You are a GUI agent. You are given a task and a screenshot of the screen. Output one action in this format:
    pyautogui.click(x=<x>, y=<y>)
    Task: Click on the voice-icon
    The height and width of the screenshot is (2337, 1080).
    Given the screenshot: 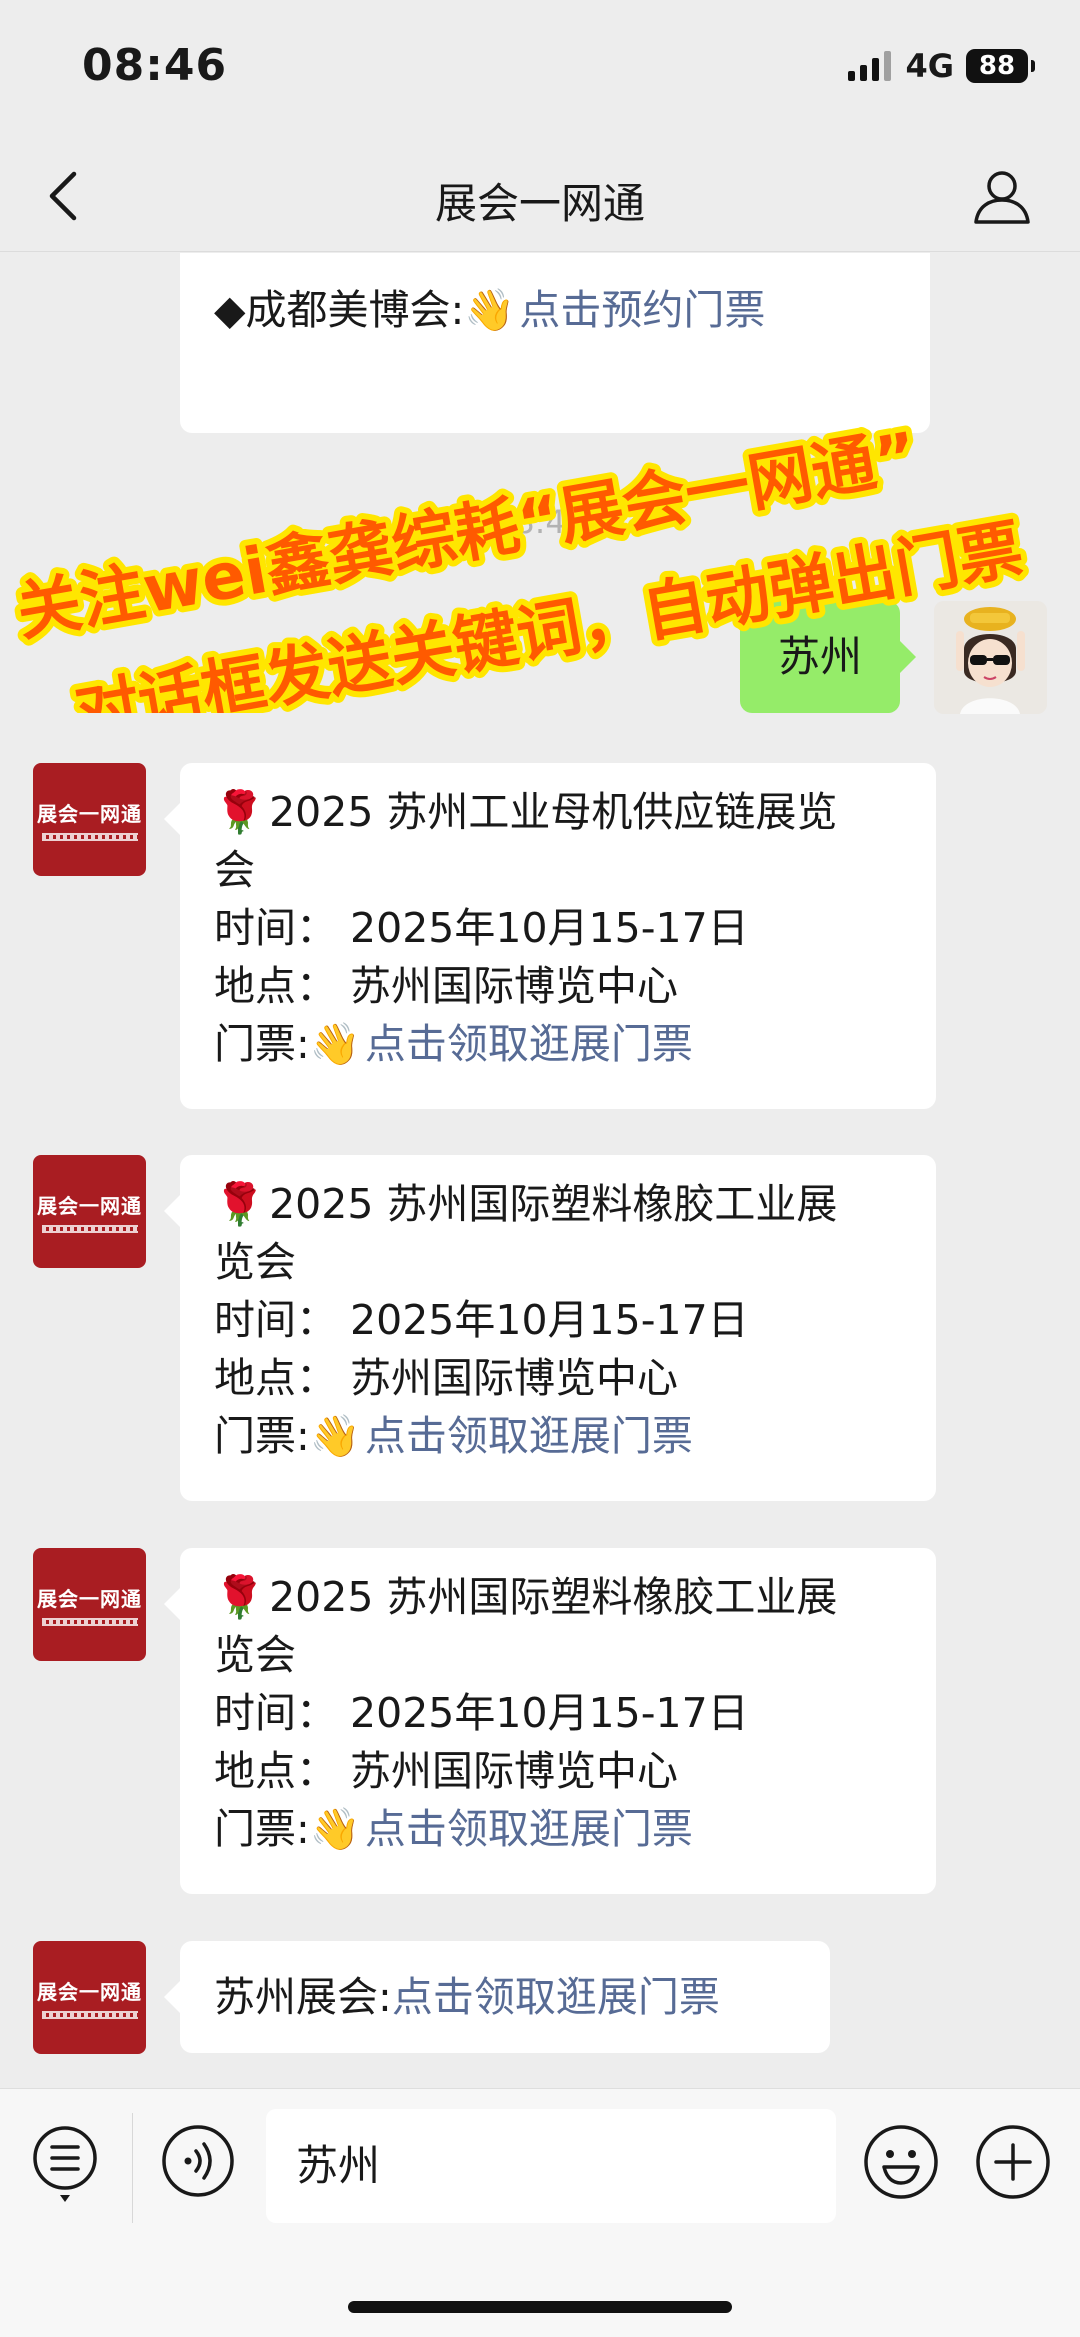 What is the action you would take?
    pyautogui.click(x=198, y=2161)
    